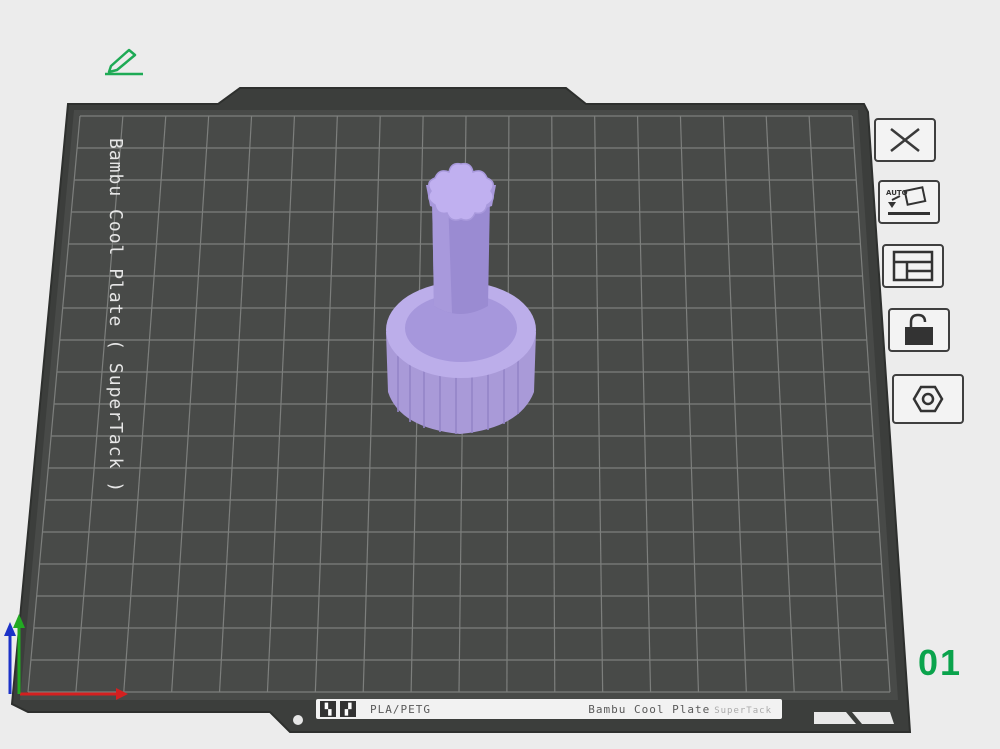 This screenshot has height=749, width=1000. What do you see at coordinates (298, 720) in the screenshot?
I see `plate-hole` at bounding box center [298, 720].